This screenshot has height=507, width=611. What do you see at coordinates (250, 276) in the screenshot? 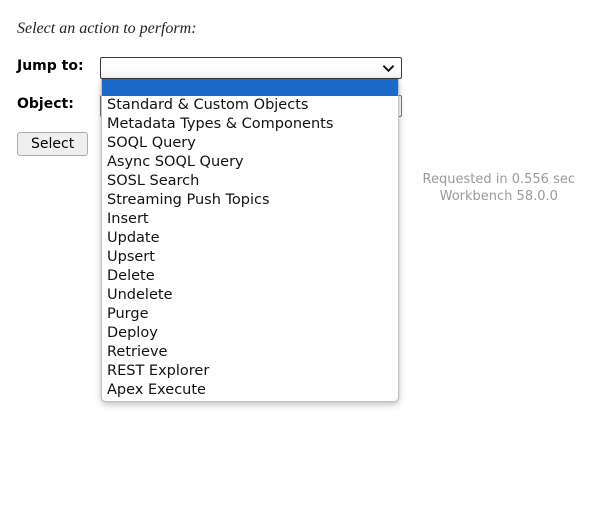
I see `dropdown-option: Delete` at bounding box center [250, 276].